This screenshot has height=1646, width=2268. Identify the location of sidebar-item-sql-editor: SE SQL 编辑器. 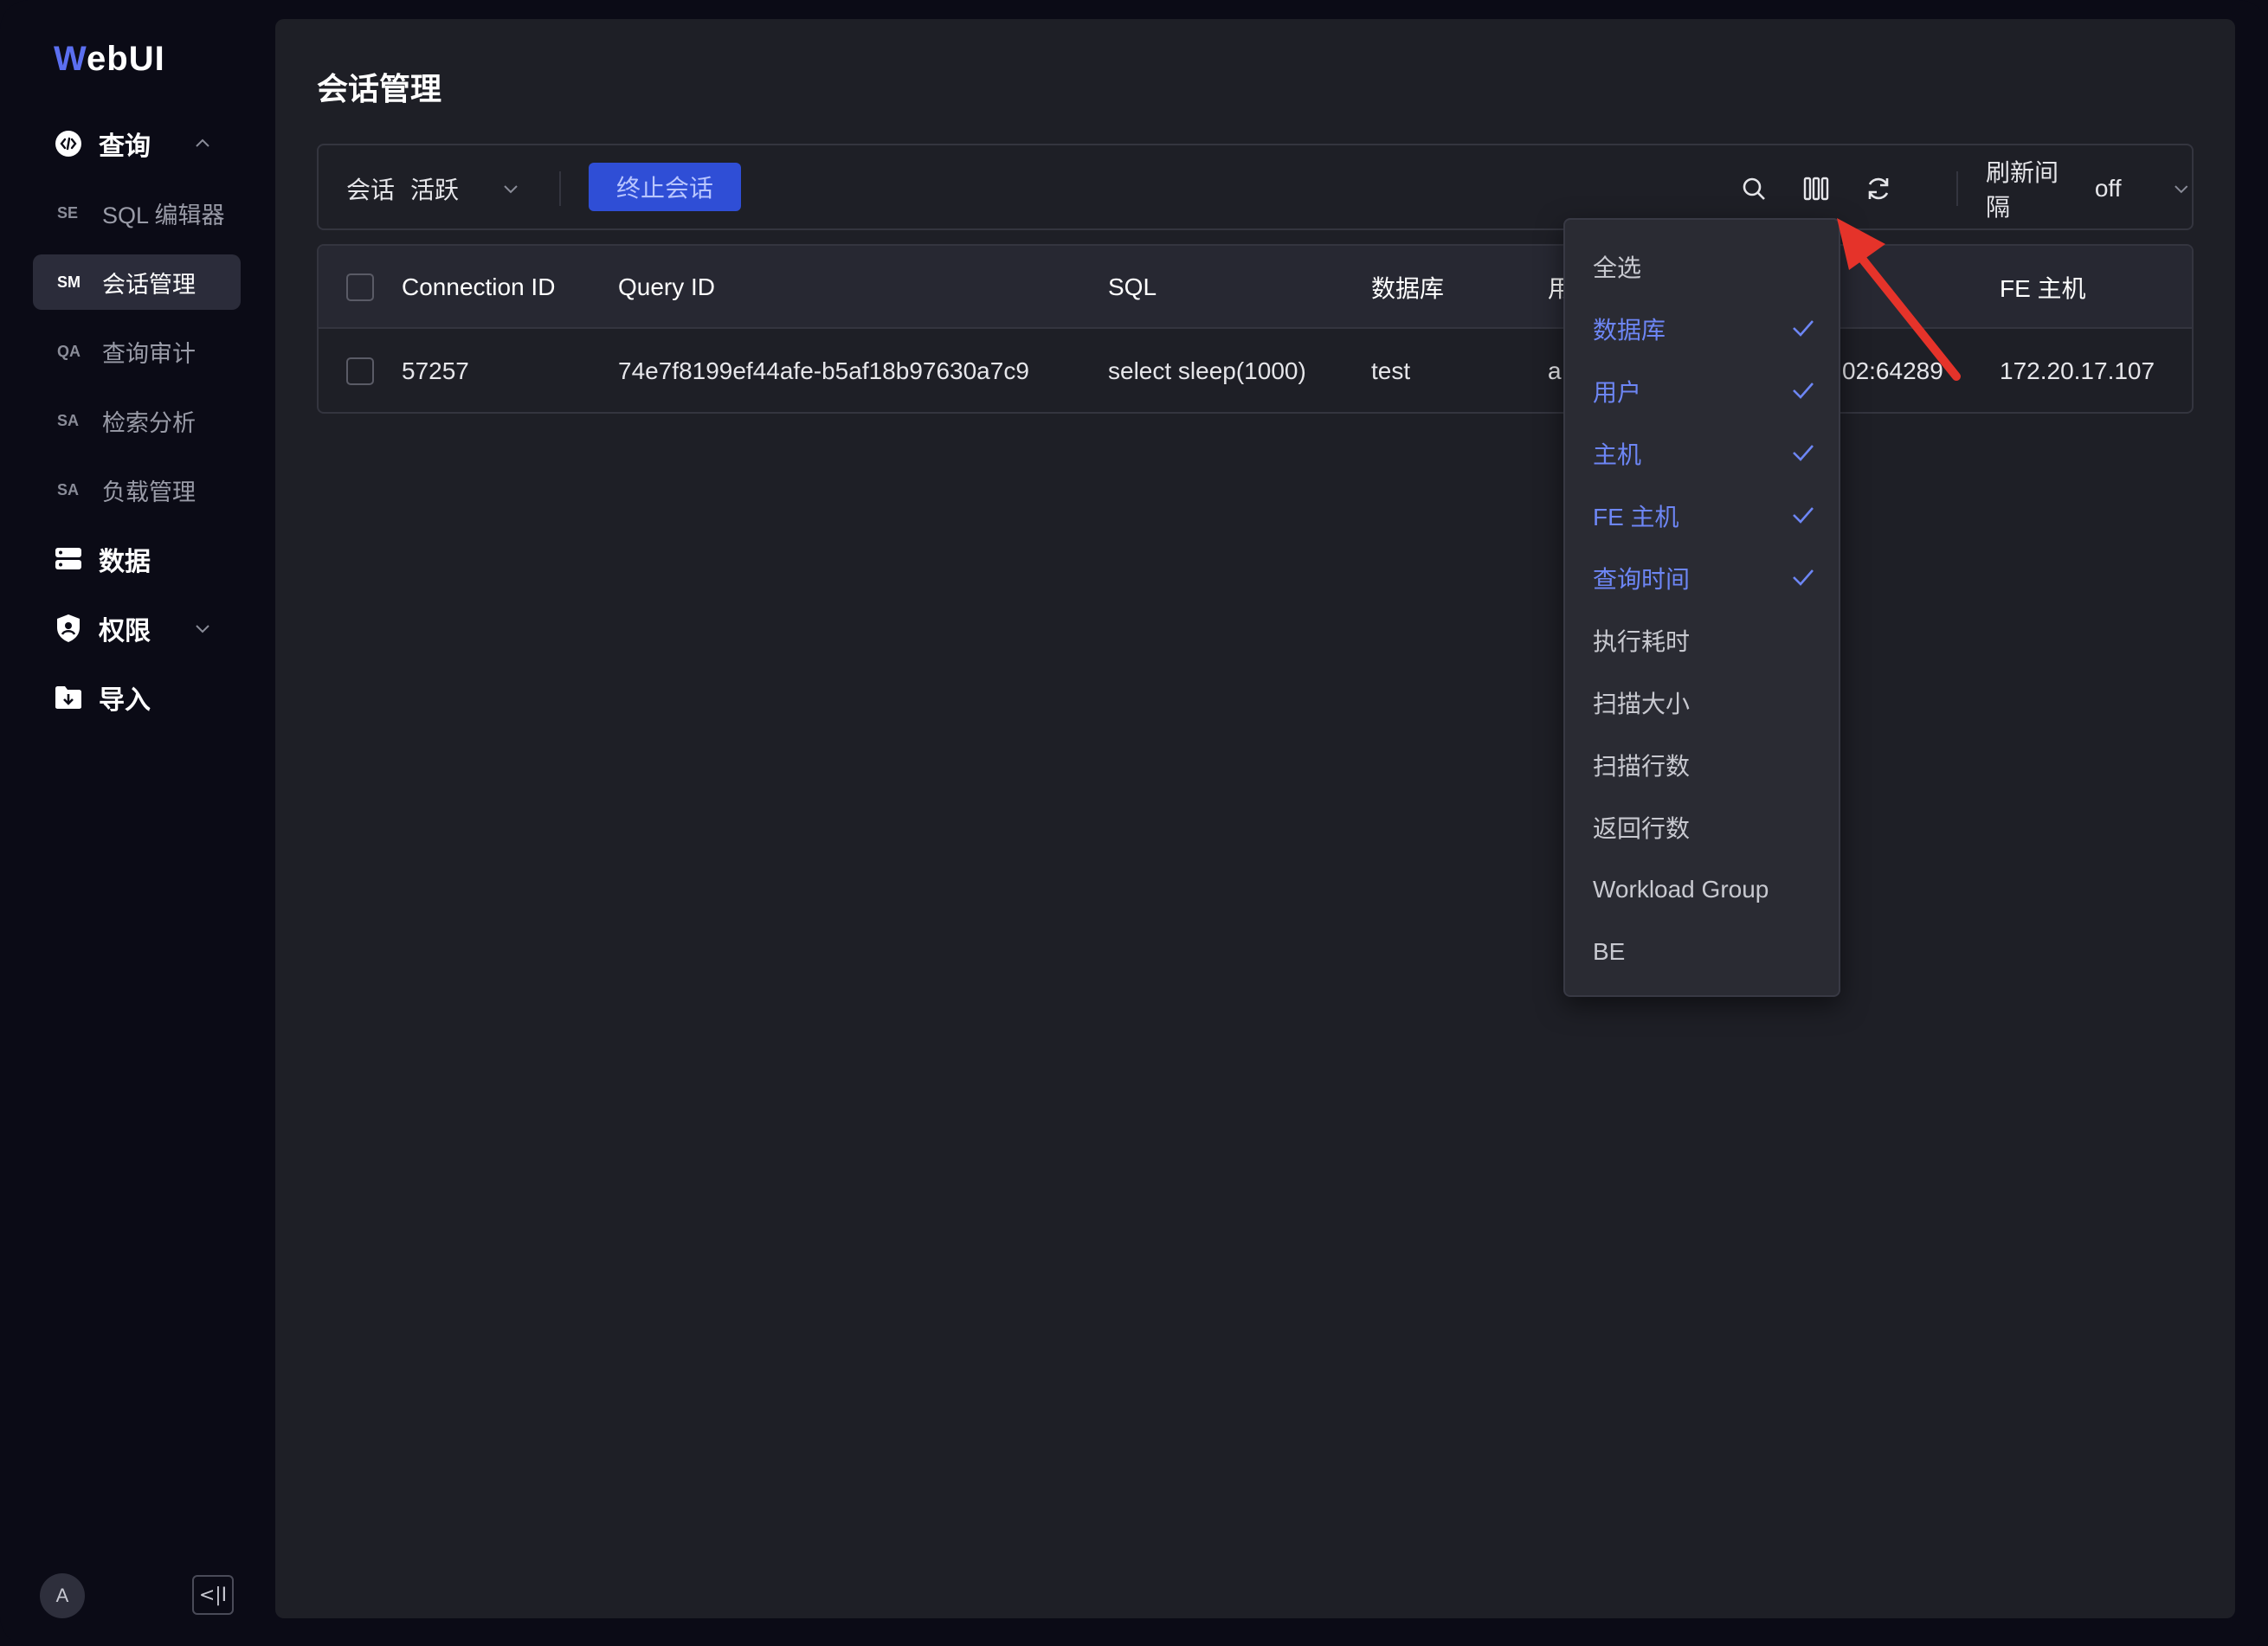
(137, 213).